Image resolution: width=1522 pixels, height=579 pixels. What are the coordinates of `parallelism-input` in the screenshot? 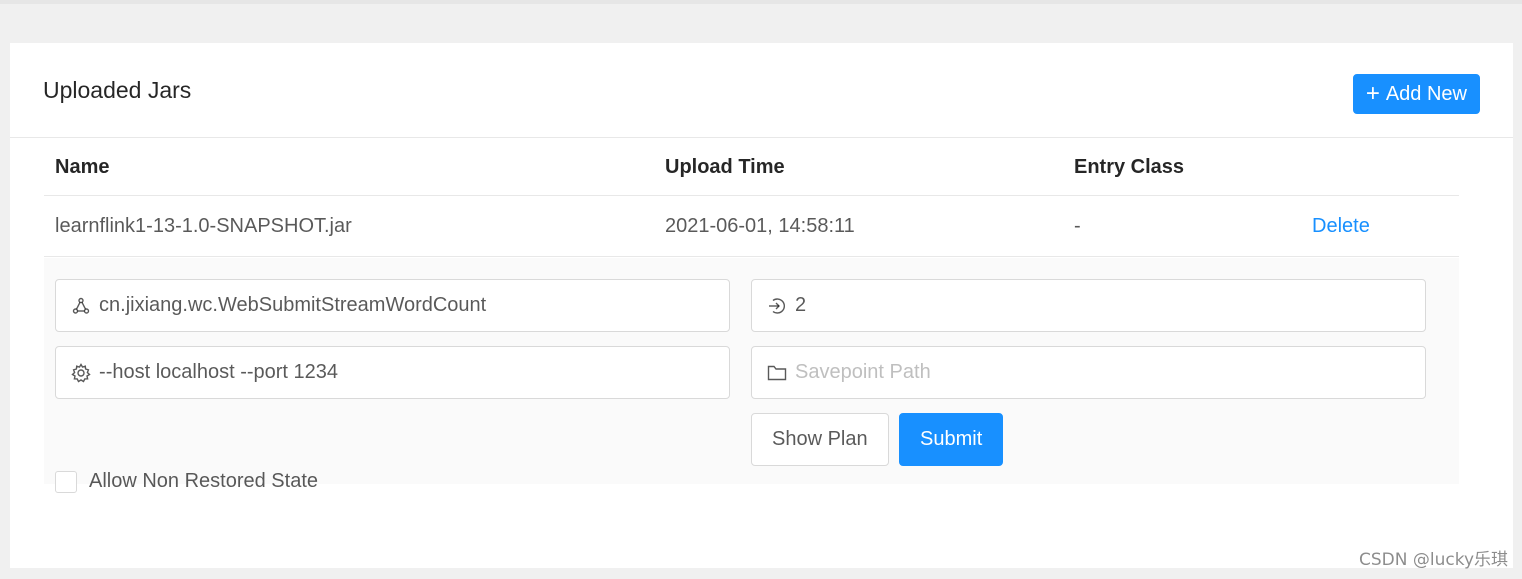 It's located at (1110, 305).